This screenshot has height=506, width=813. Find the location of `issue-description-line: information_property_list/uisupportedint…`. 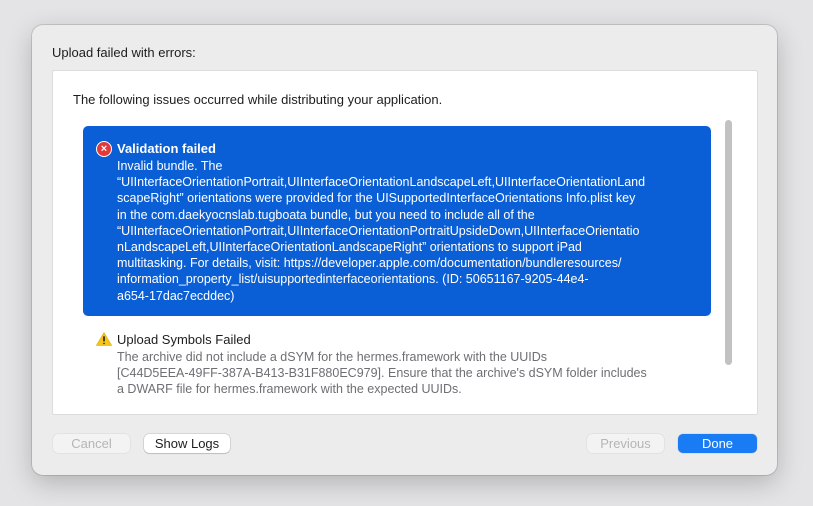

issue-description-line: information_property_list/uisupportedint… is located at coordinates (353, 279).